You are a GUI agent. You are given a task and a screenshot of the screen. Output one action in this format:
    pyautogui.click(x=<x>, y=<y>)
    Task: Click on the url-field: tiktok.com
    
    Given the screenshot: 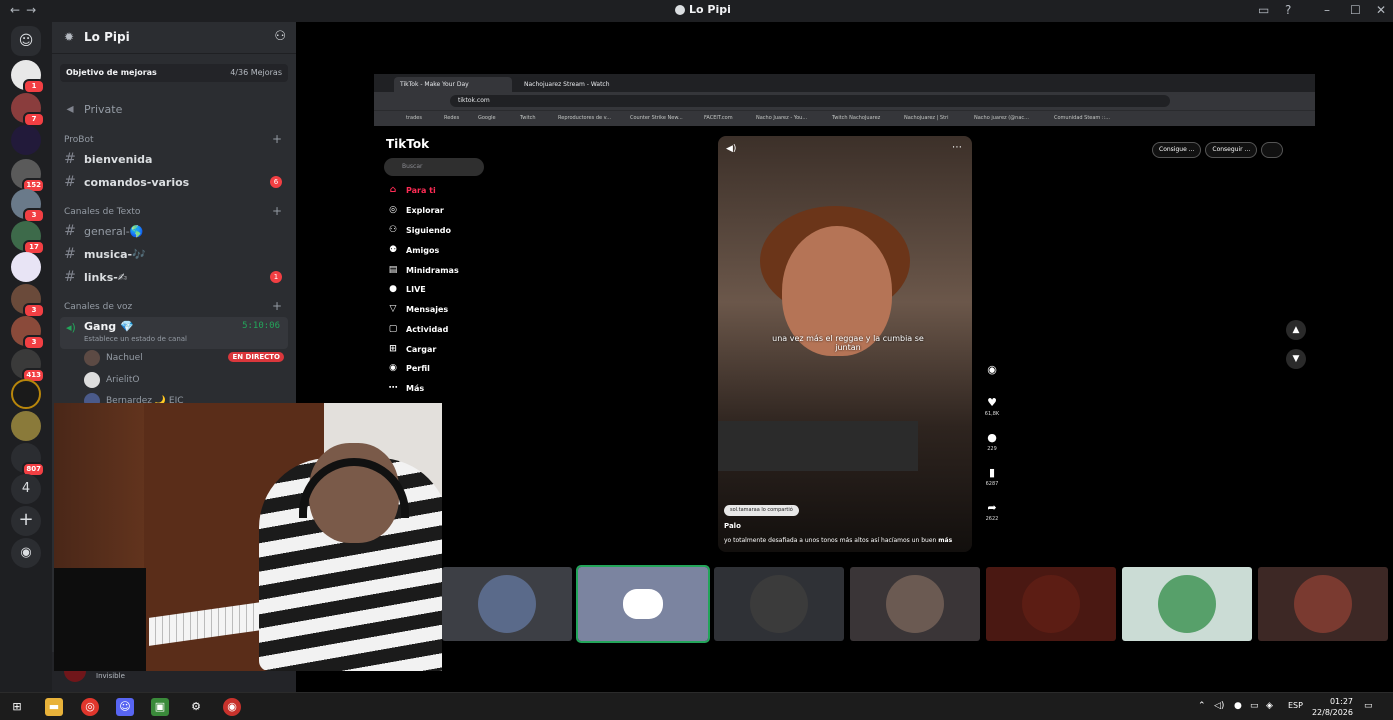 What is the action you would take?
    pyautogui.click(x=810, y=101)
    